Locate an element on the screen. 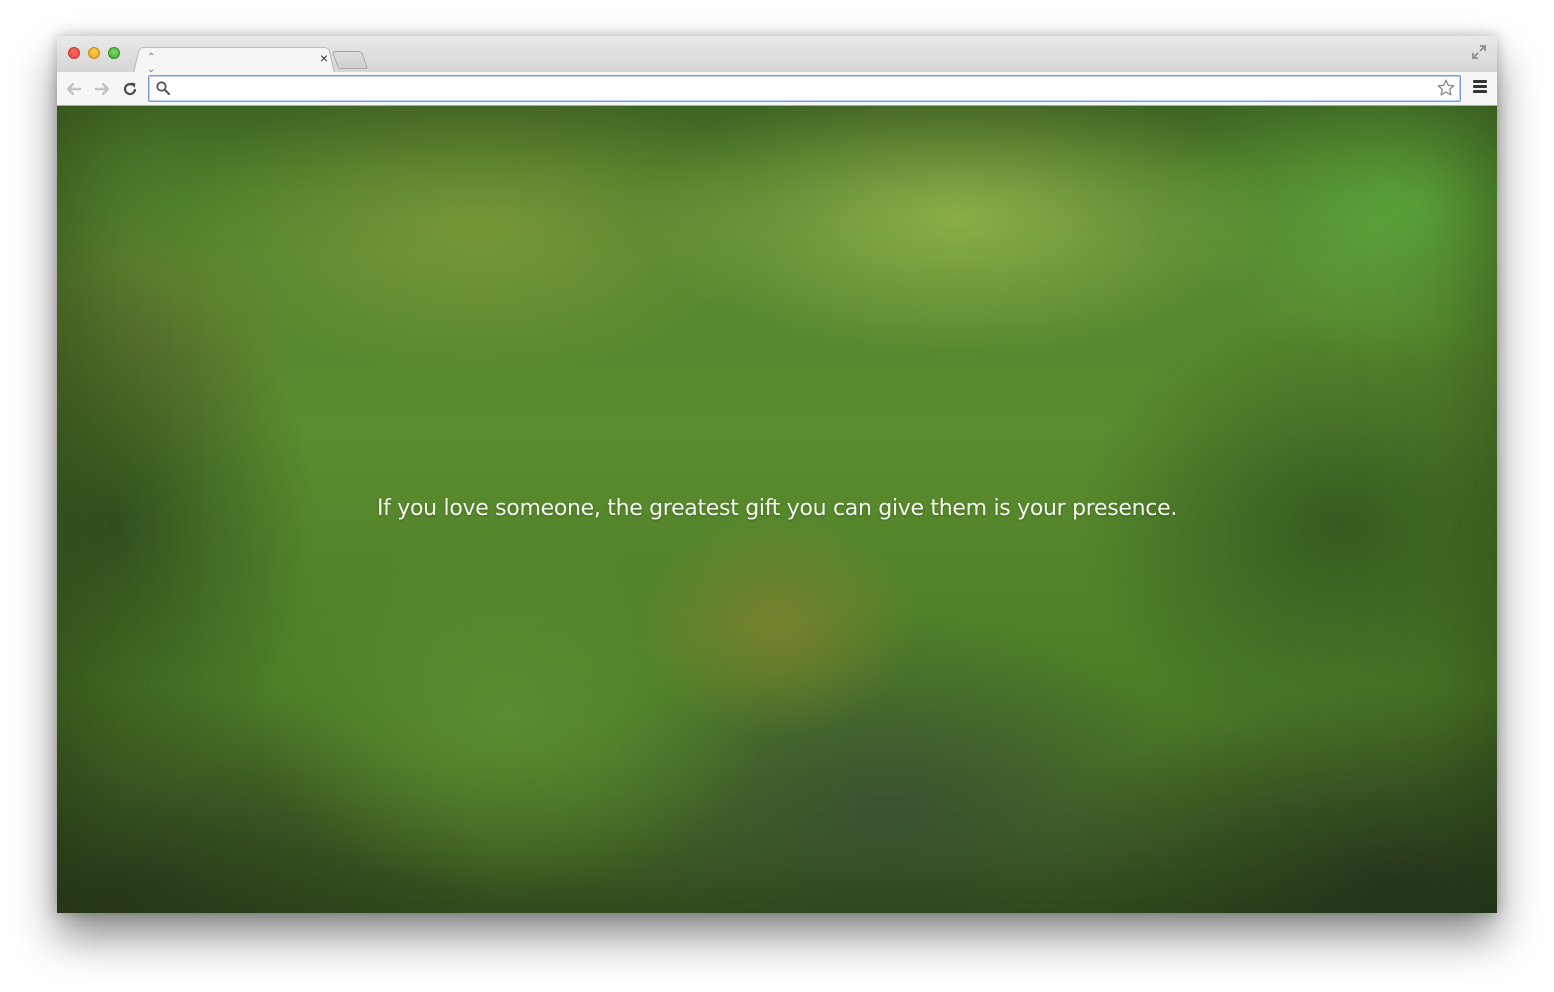 The width and height of the screenshot is (1554, 992). address-input is located at coordinates (799, 89).